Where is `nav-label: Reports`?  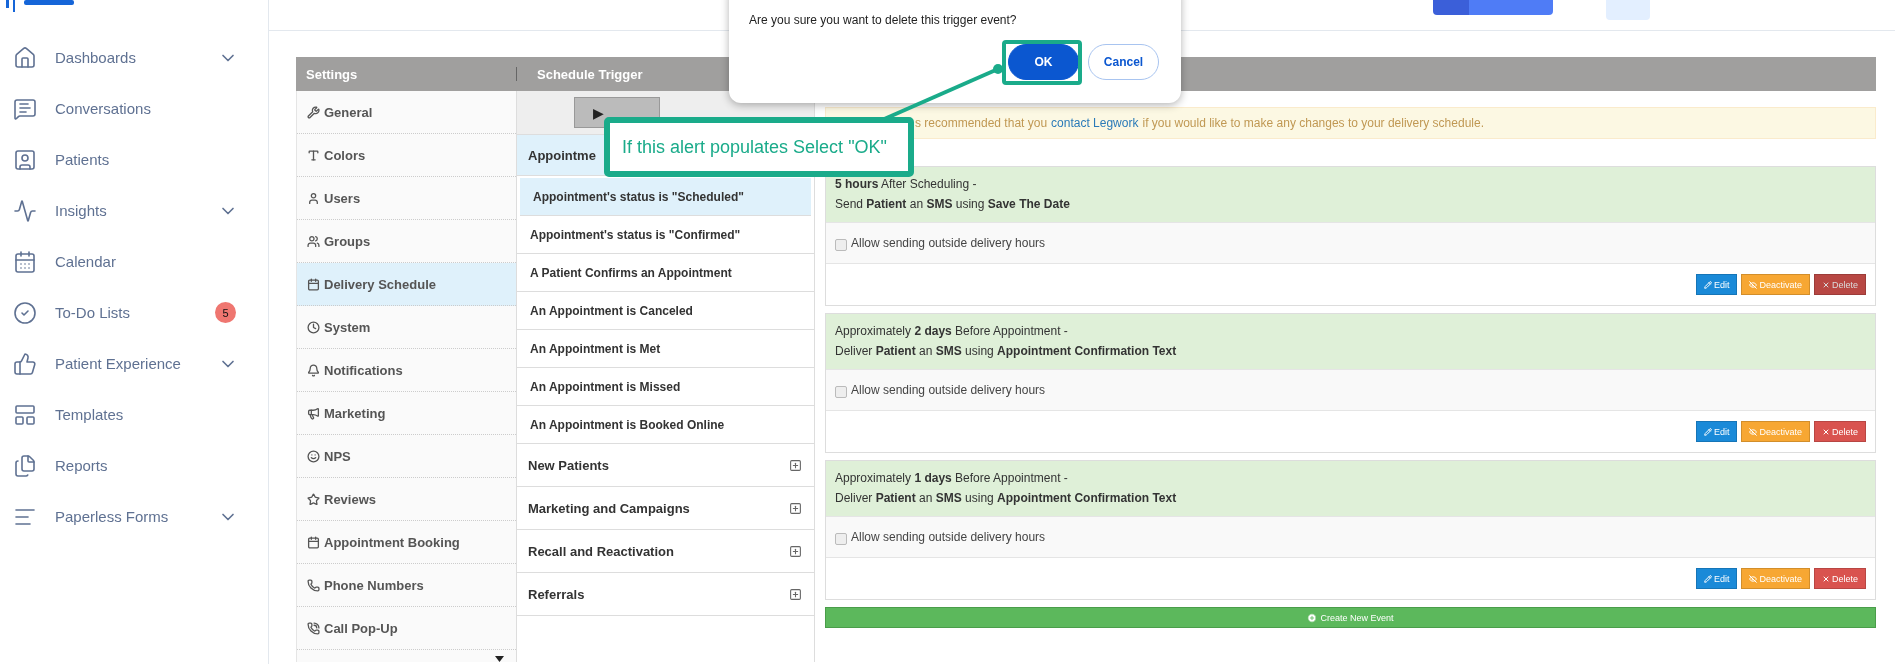
nav-label: Reports is located at coordinates (82, 465).